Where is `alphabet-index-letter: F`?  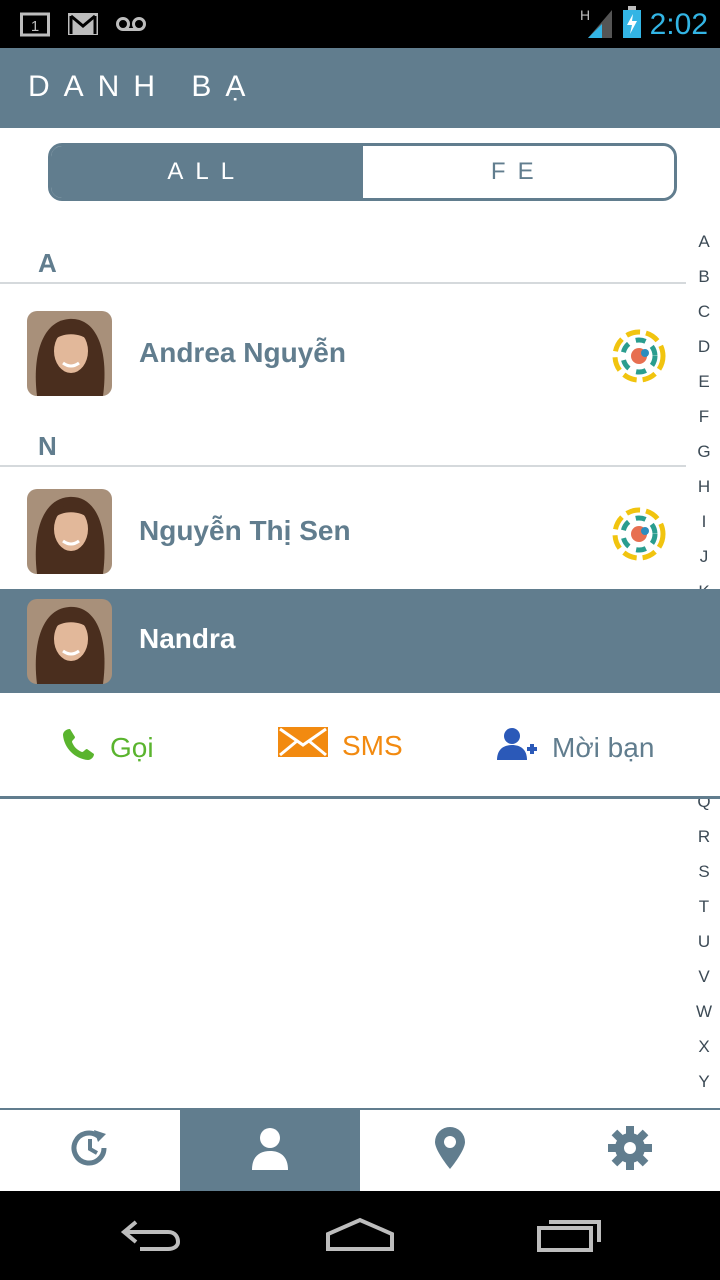 alphabet-index-letter: F is located at coordinates (704, 417).